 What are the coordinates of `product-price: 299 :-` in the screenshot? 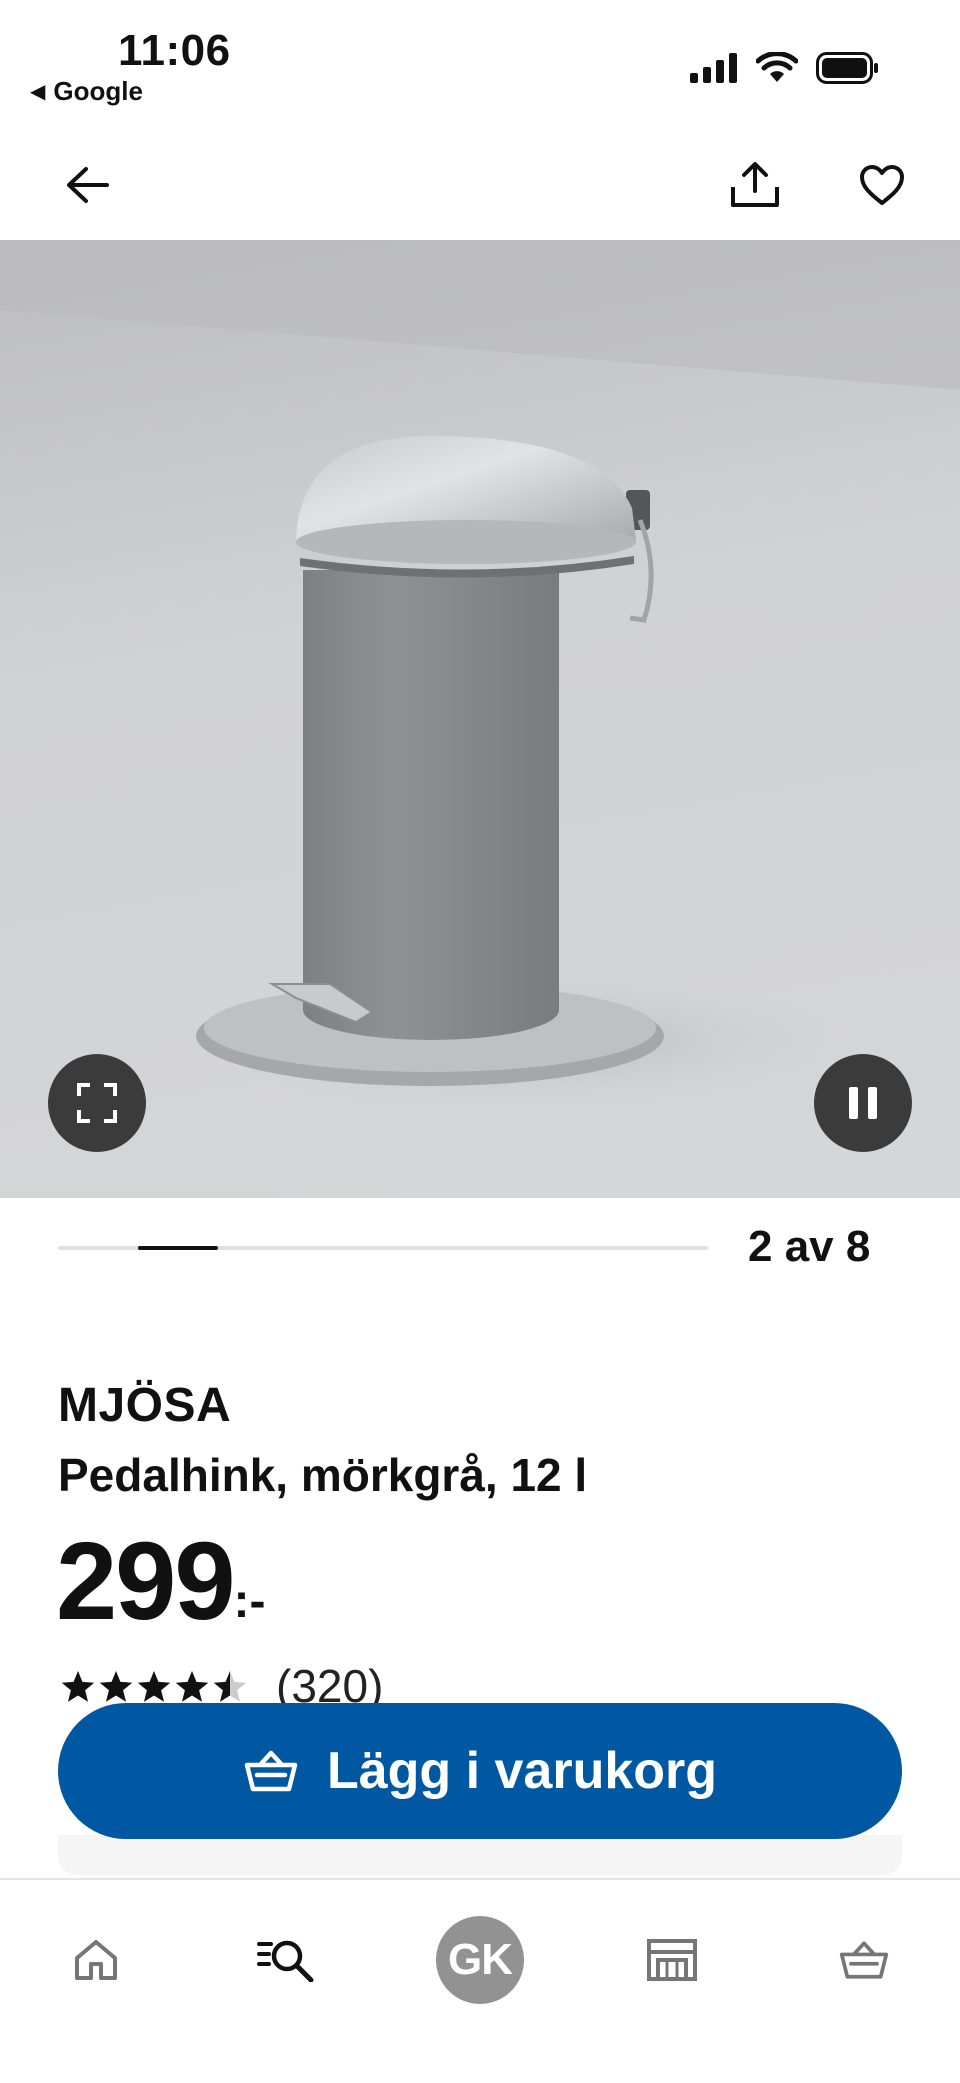 It's located at (161, 1582).